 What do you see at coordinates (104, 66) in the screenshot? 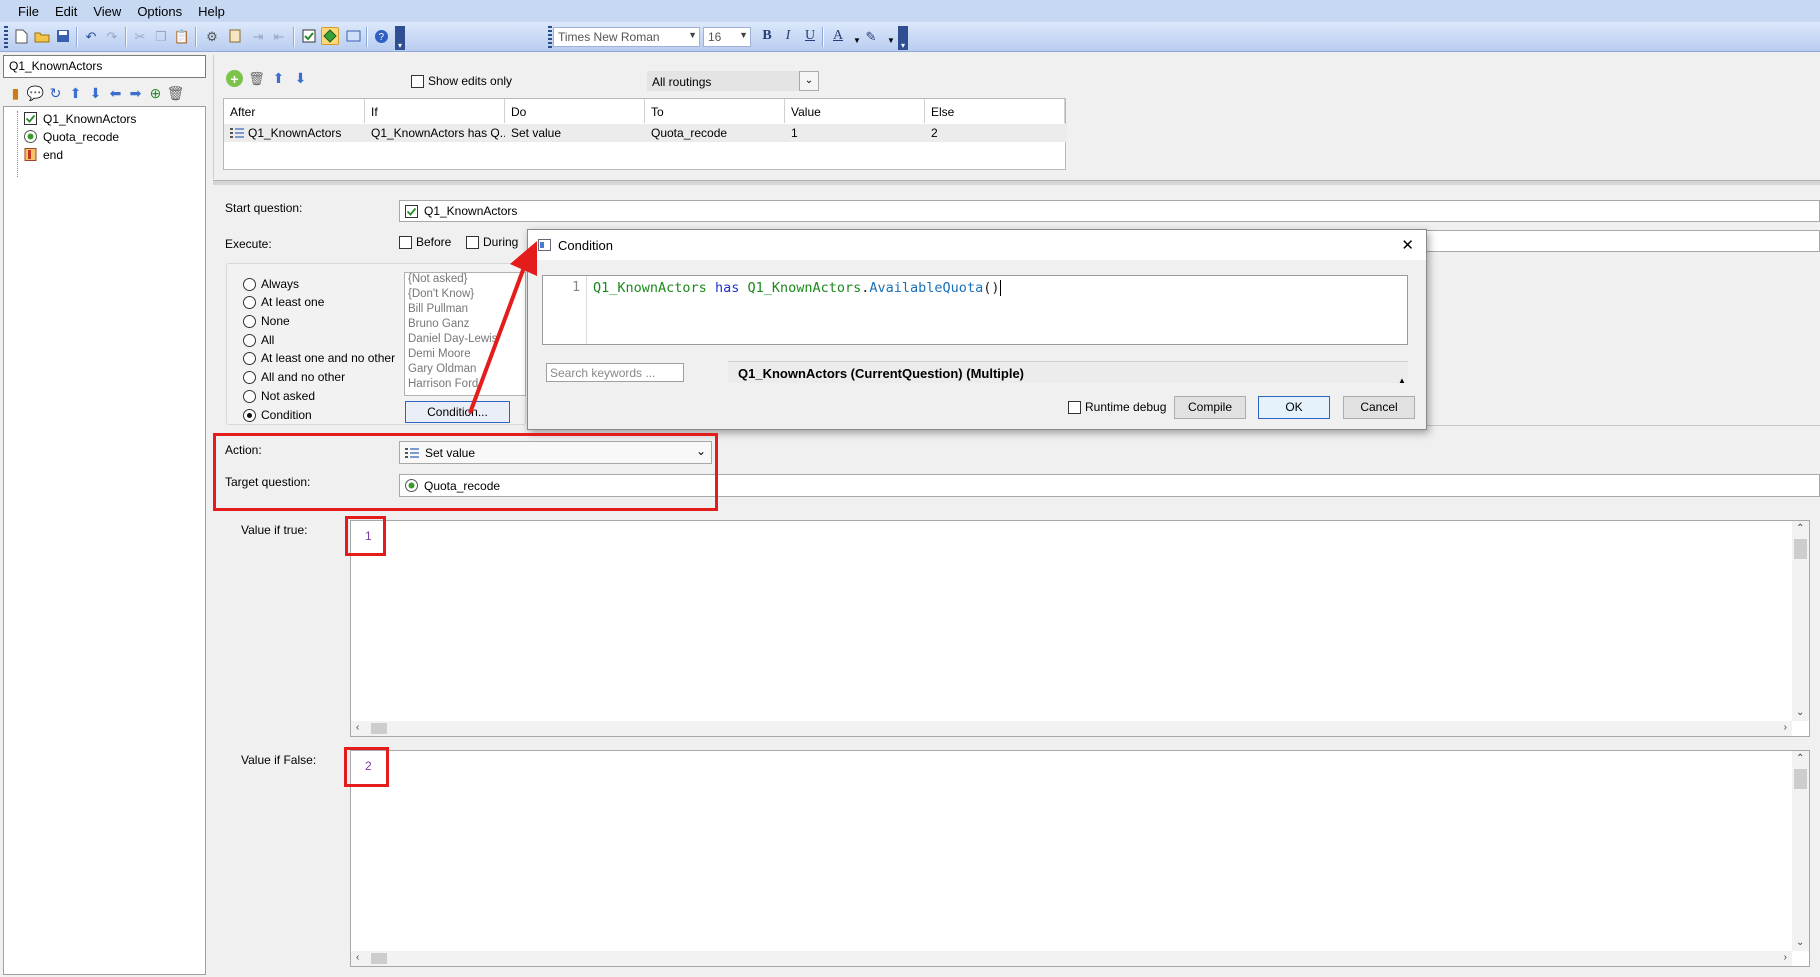
I see `question-search-input: Q1_KnownActors` at bounding box center [104, 66].